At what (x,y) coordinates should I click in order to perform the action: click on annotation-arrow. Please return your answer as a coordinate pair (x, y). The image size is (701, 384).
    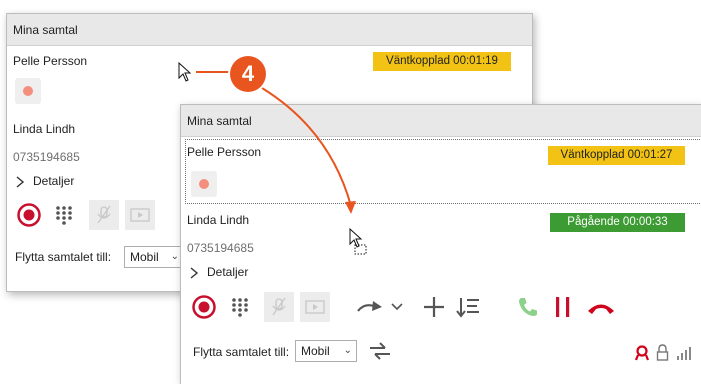
    Looking at the image, I should click on (276, 142).